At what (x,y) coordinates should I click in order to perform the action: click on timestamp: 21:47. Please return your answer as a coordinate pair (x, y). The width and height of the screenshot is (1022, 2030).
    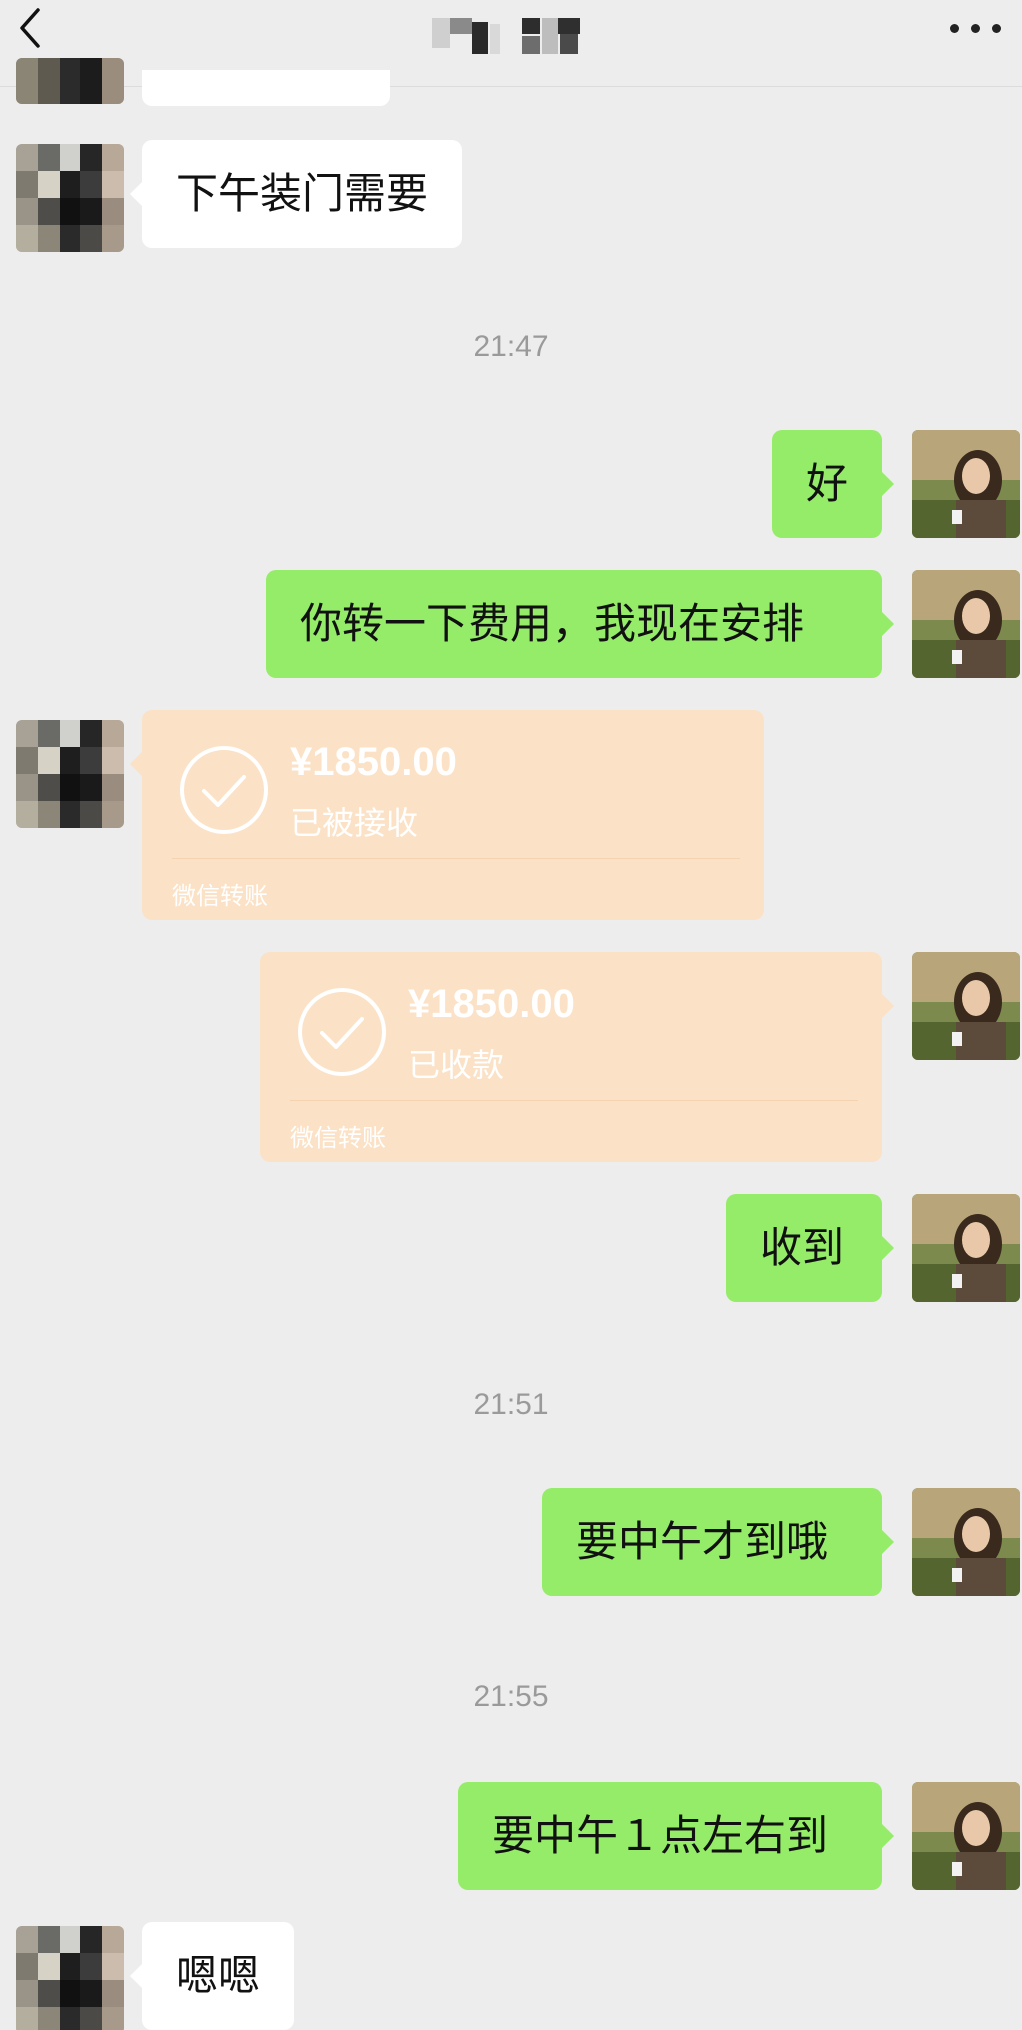
    Looking at the image, I should click on (511, 346).